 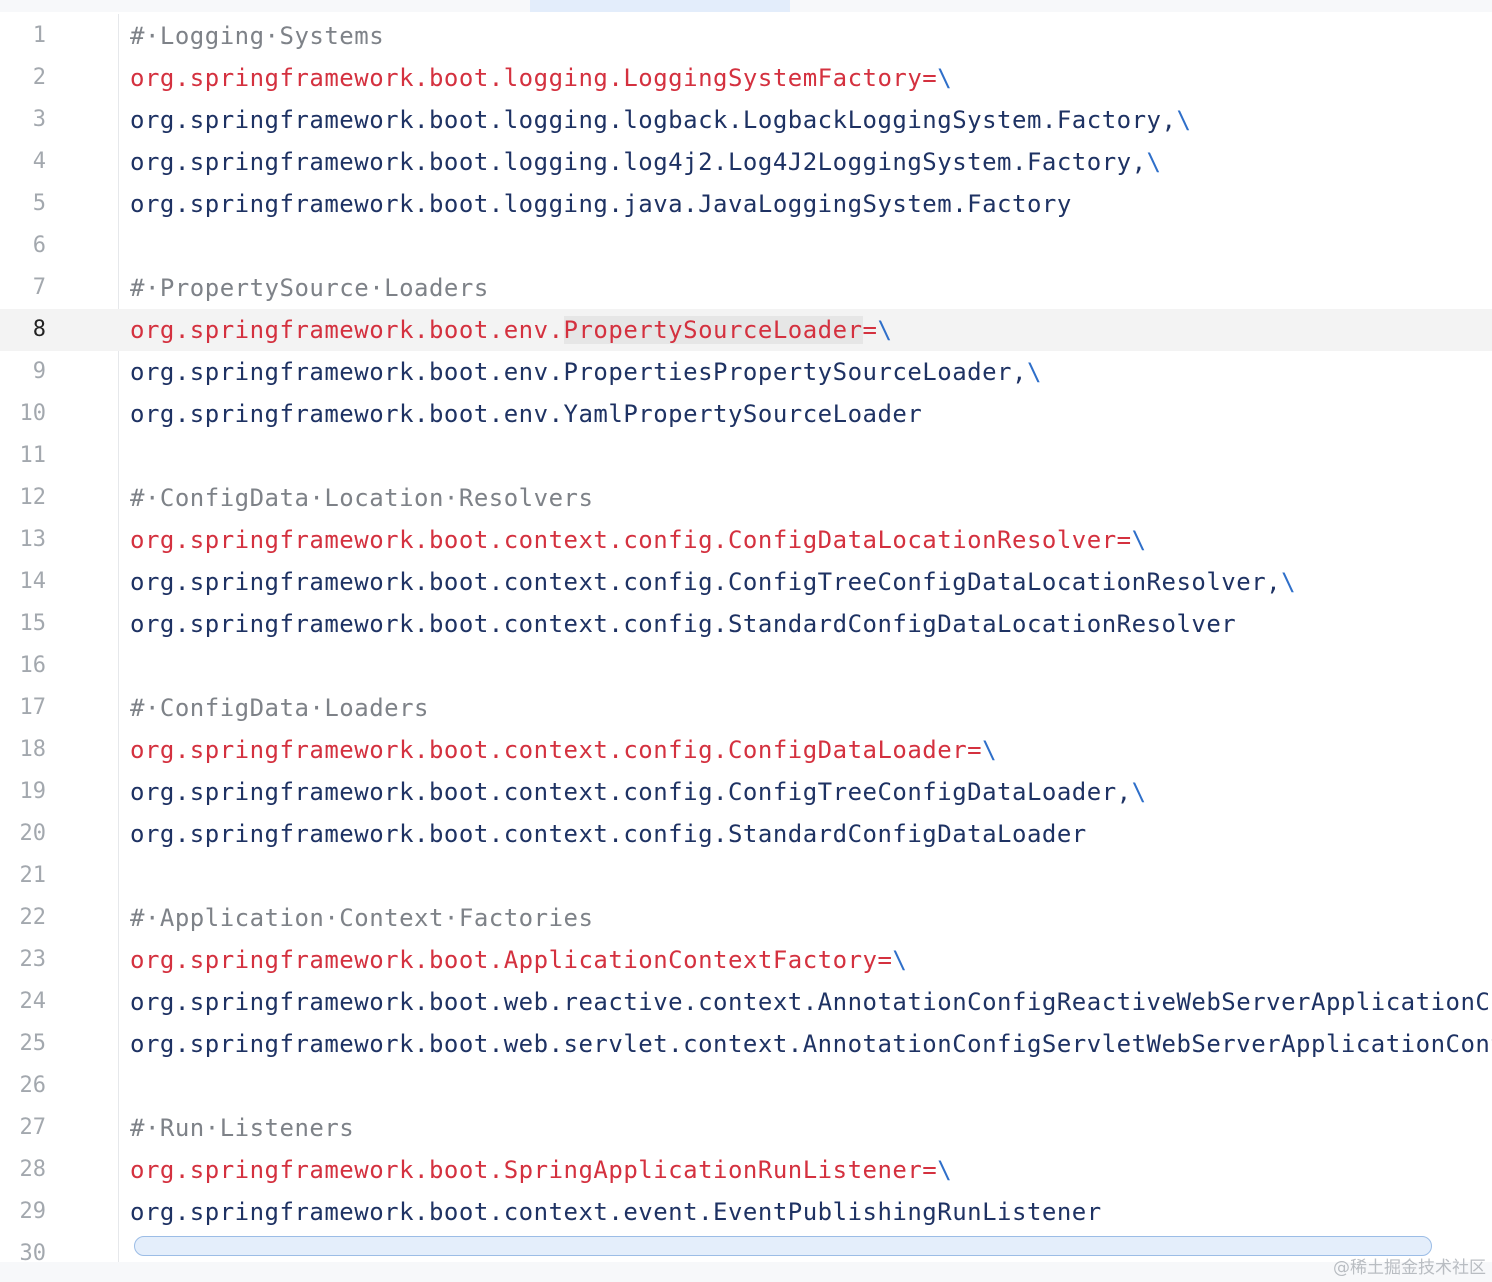 I want to click on line-number: 24, so click(x=33, y=1001).